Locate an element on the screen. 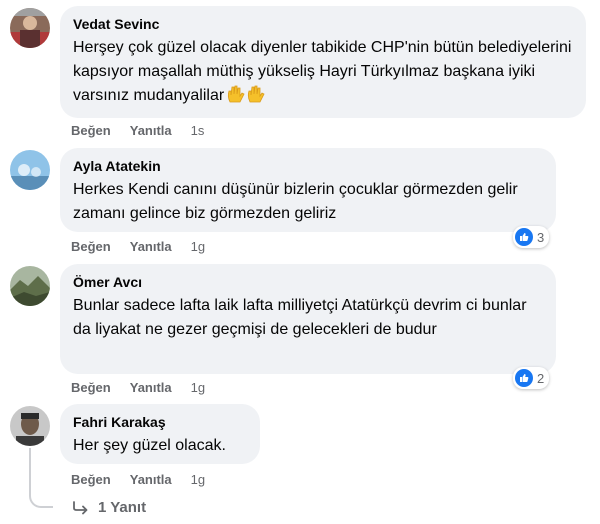 The image size is (600, 524). reaction-count: 3 is located at coordinates (541, 237).